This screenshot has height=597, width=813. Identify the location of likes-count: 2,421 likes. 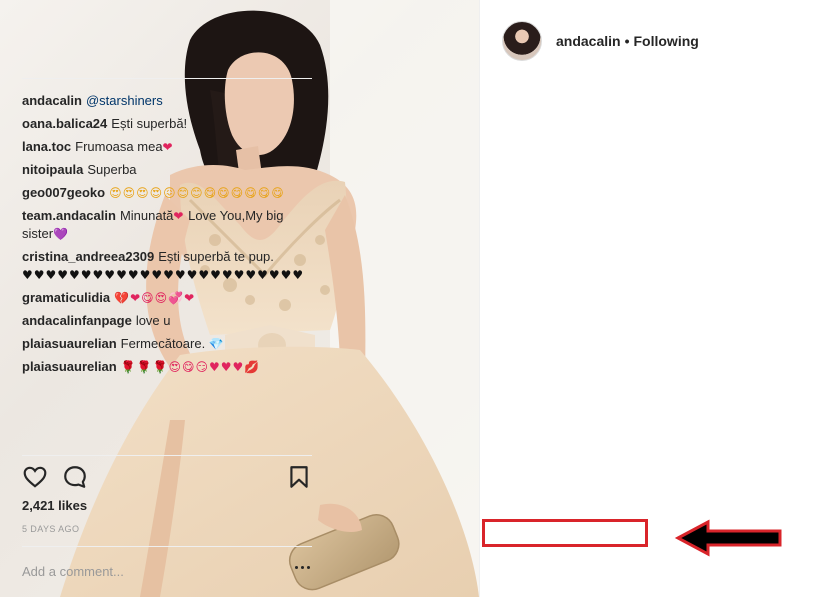
(54, 505).